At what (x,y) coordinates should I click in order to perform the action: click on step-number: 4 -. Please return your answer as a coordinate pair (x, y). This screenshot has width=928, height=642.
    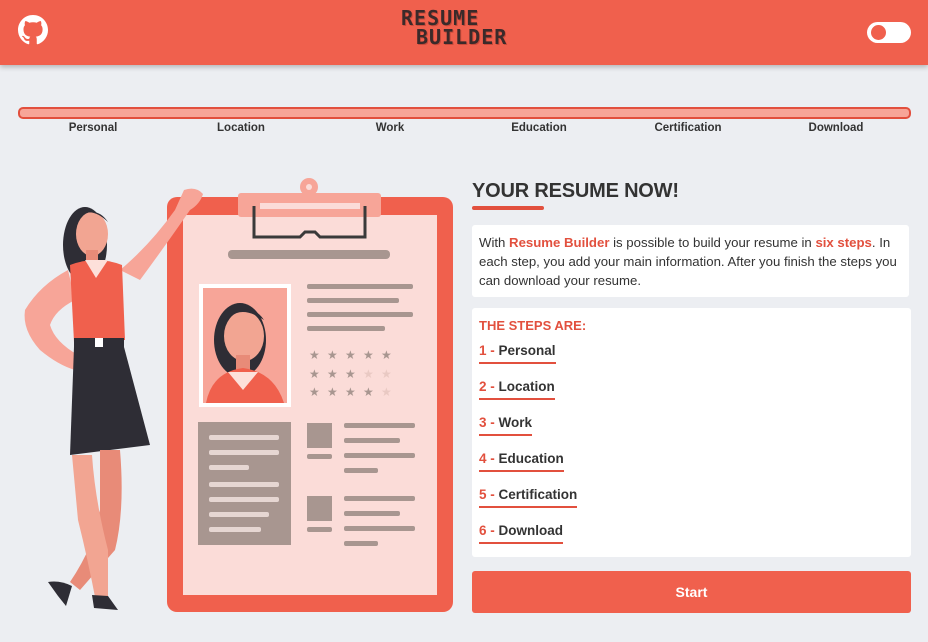
    Looking at the image, I should click on (487, 458).